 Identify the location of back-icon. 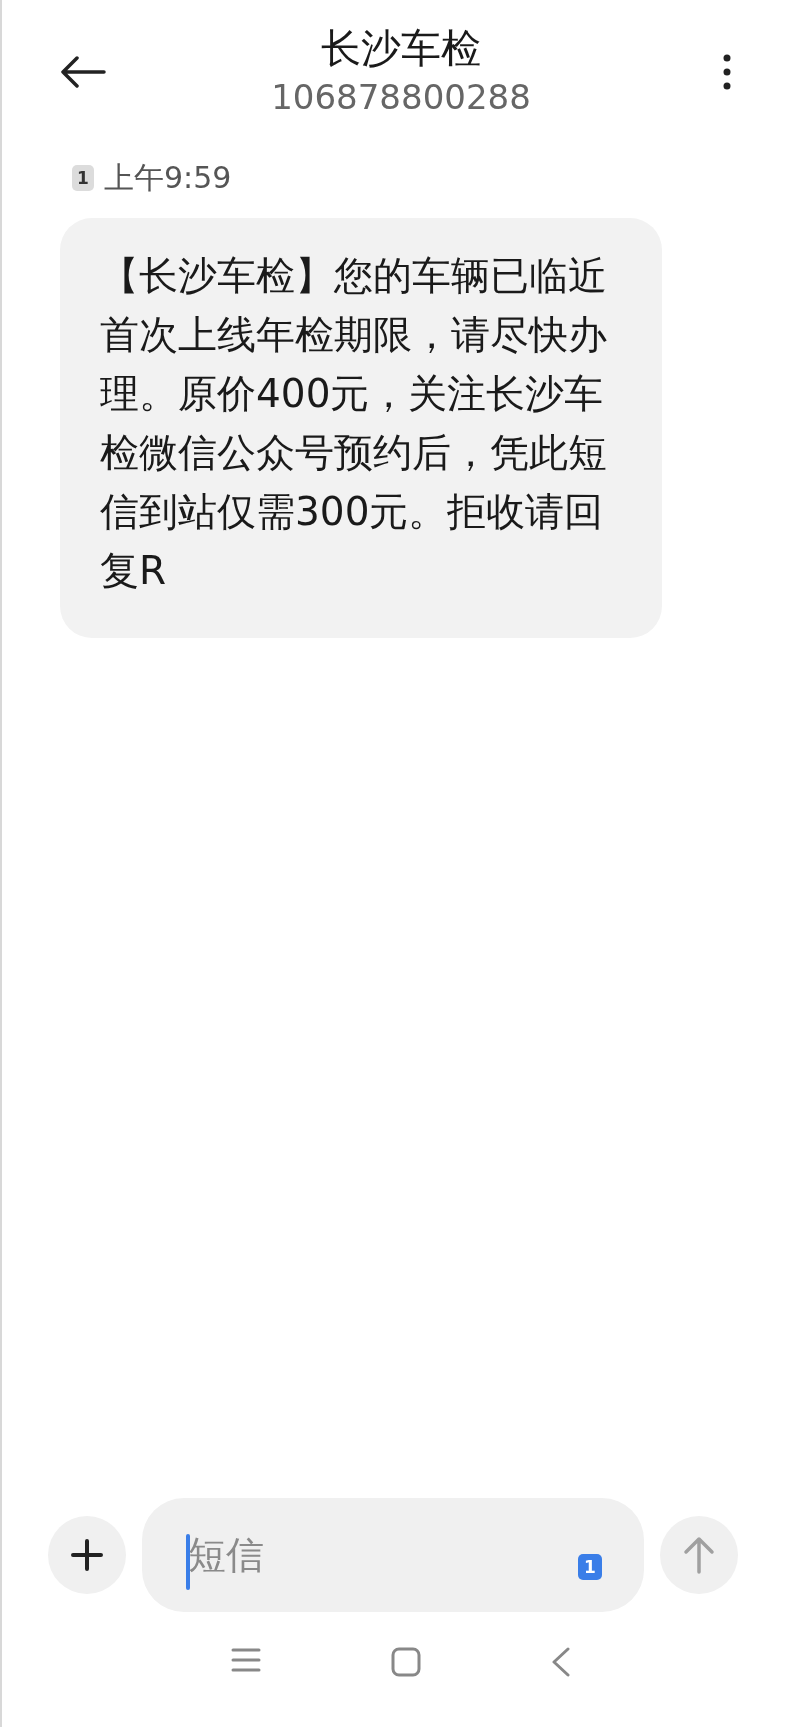
(83, 72).